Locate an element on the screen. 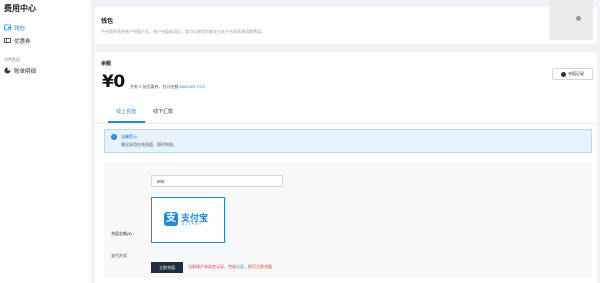 Image resolution: width=600 pixels, height=283 pixels. tips-title: 温馨提示 is located at coordinates (129, 136).